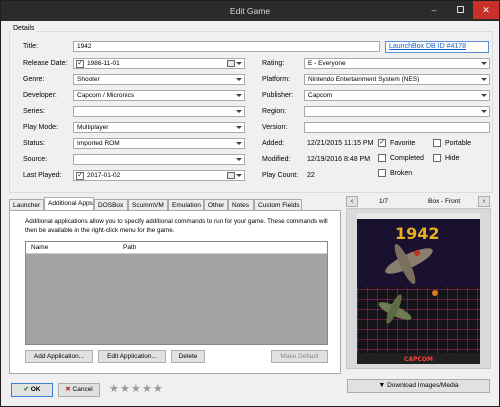 The width and height of the screenshot is (500, 407). I want to click on grid-header: Name Path, so click(176, 248).